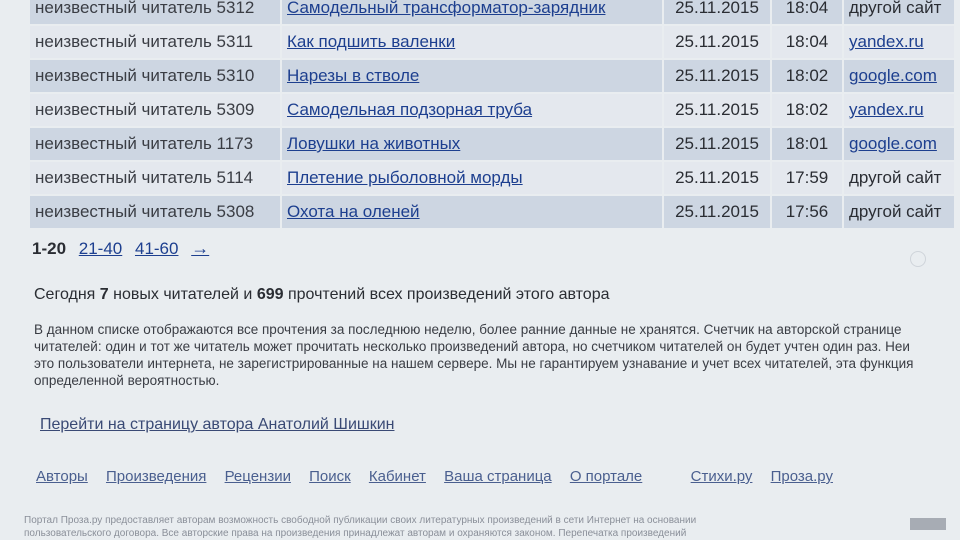 Image resolution: width=960 pixels, height=540 pixels. I want to click on page-link-41-60: 41-60, so click(156, 248).